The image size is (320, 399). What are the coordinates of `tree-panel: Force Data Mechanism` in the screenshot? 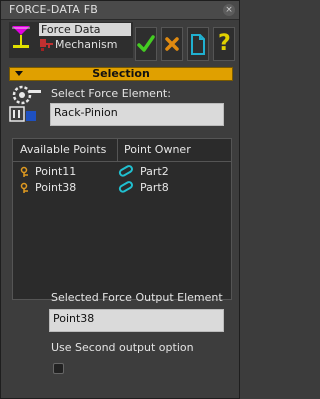 It's located at (71, 40).